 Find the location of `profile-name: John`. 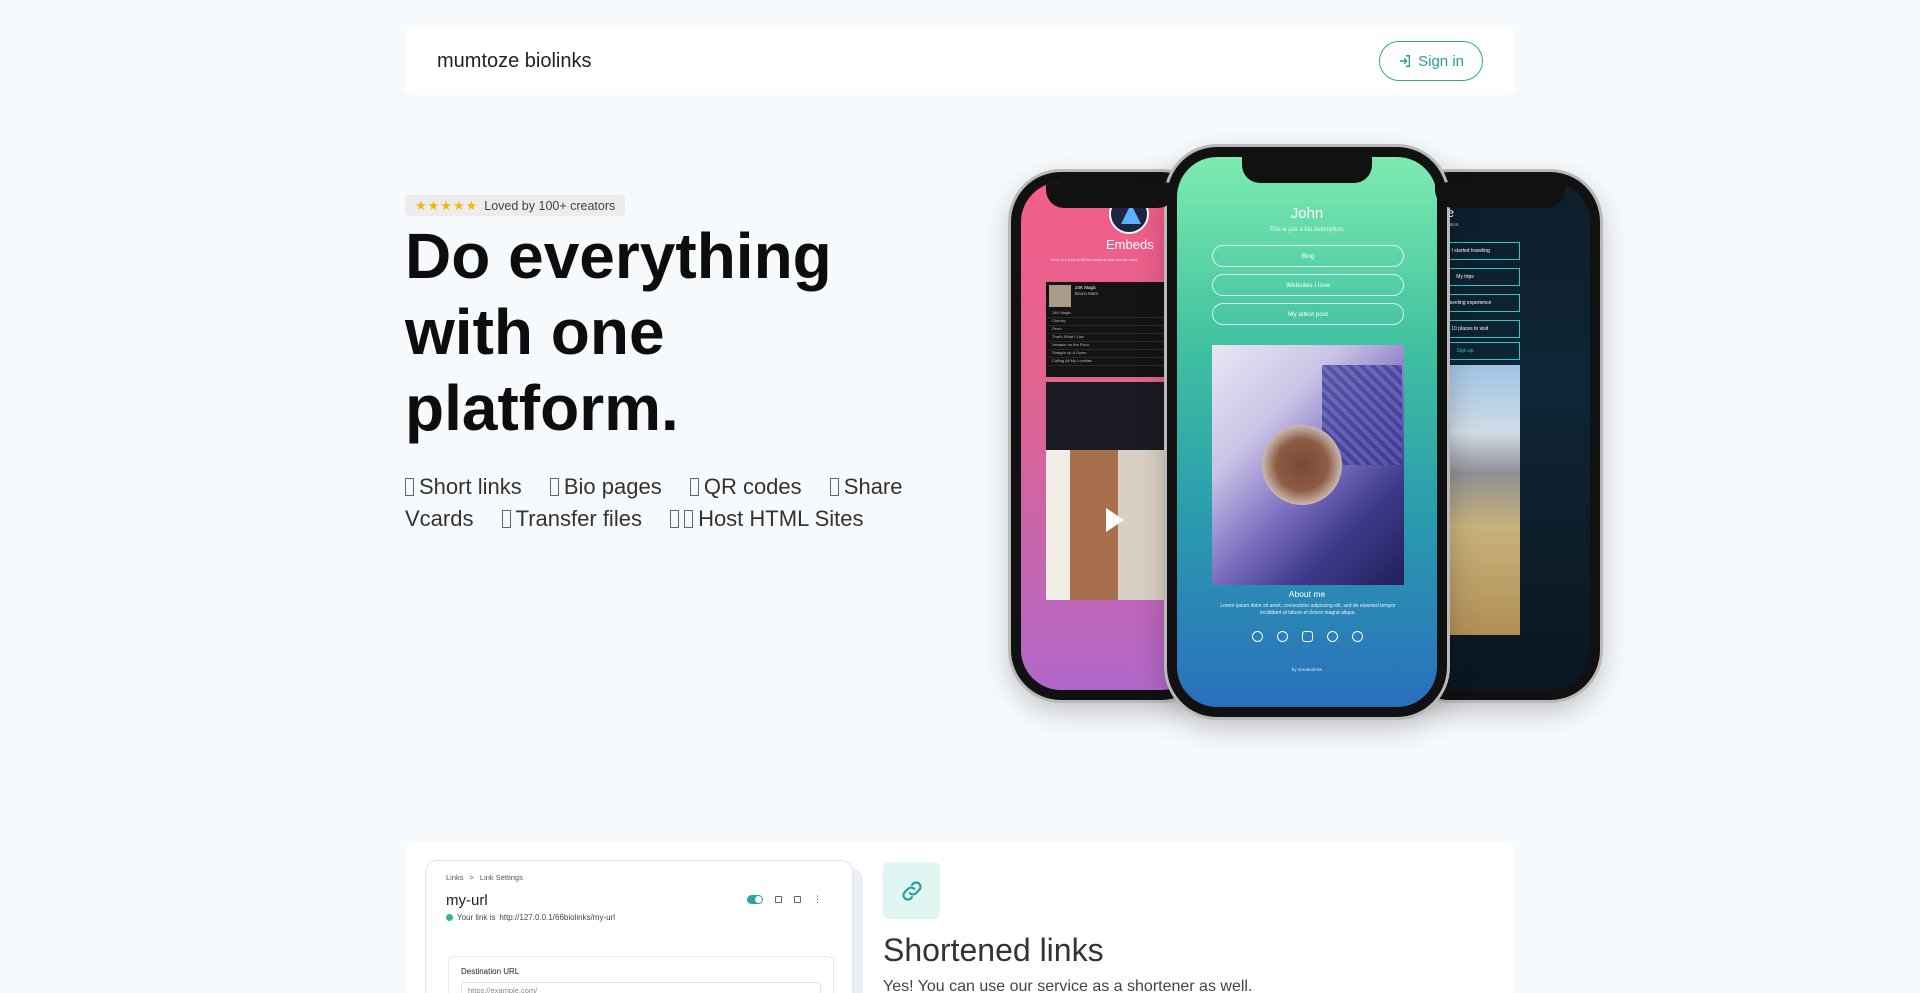

profile-name: John is located at coordinates (1307, 213).